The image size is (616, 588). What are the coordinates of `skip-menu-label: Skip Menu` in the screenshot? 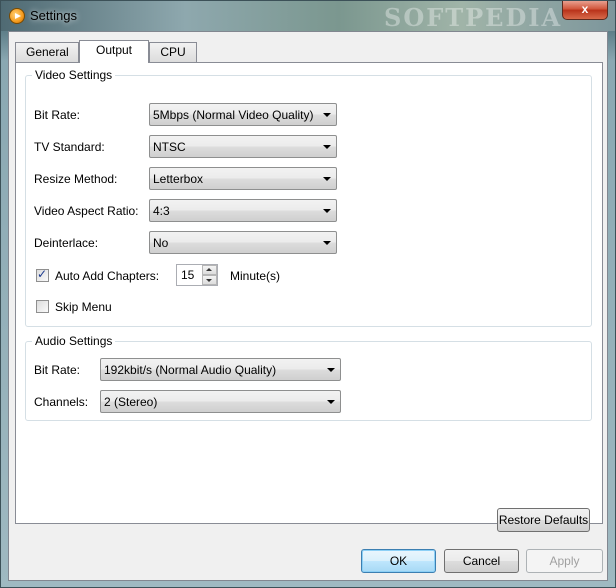 It's located at (83, 307).